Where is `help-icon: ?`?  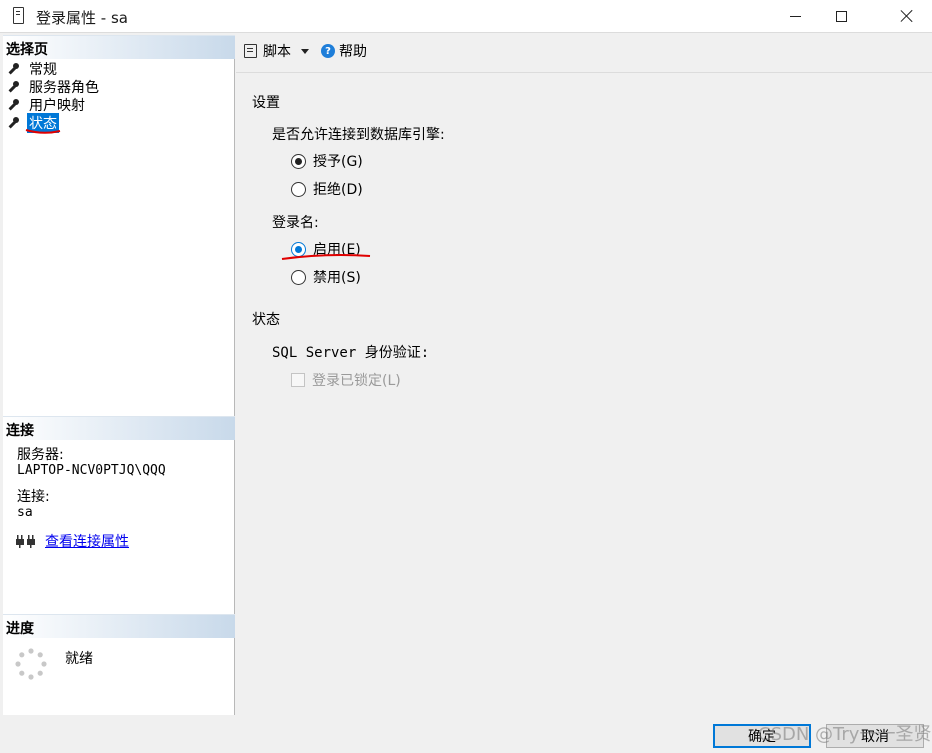
help-icon: ? is located at coordinates (328, 51).